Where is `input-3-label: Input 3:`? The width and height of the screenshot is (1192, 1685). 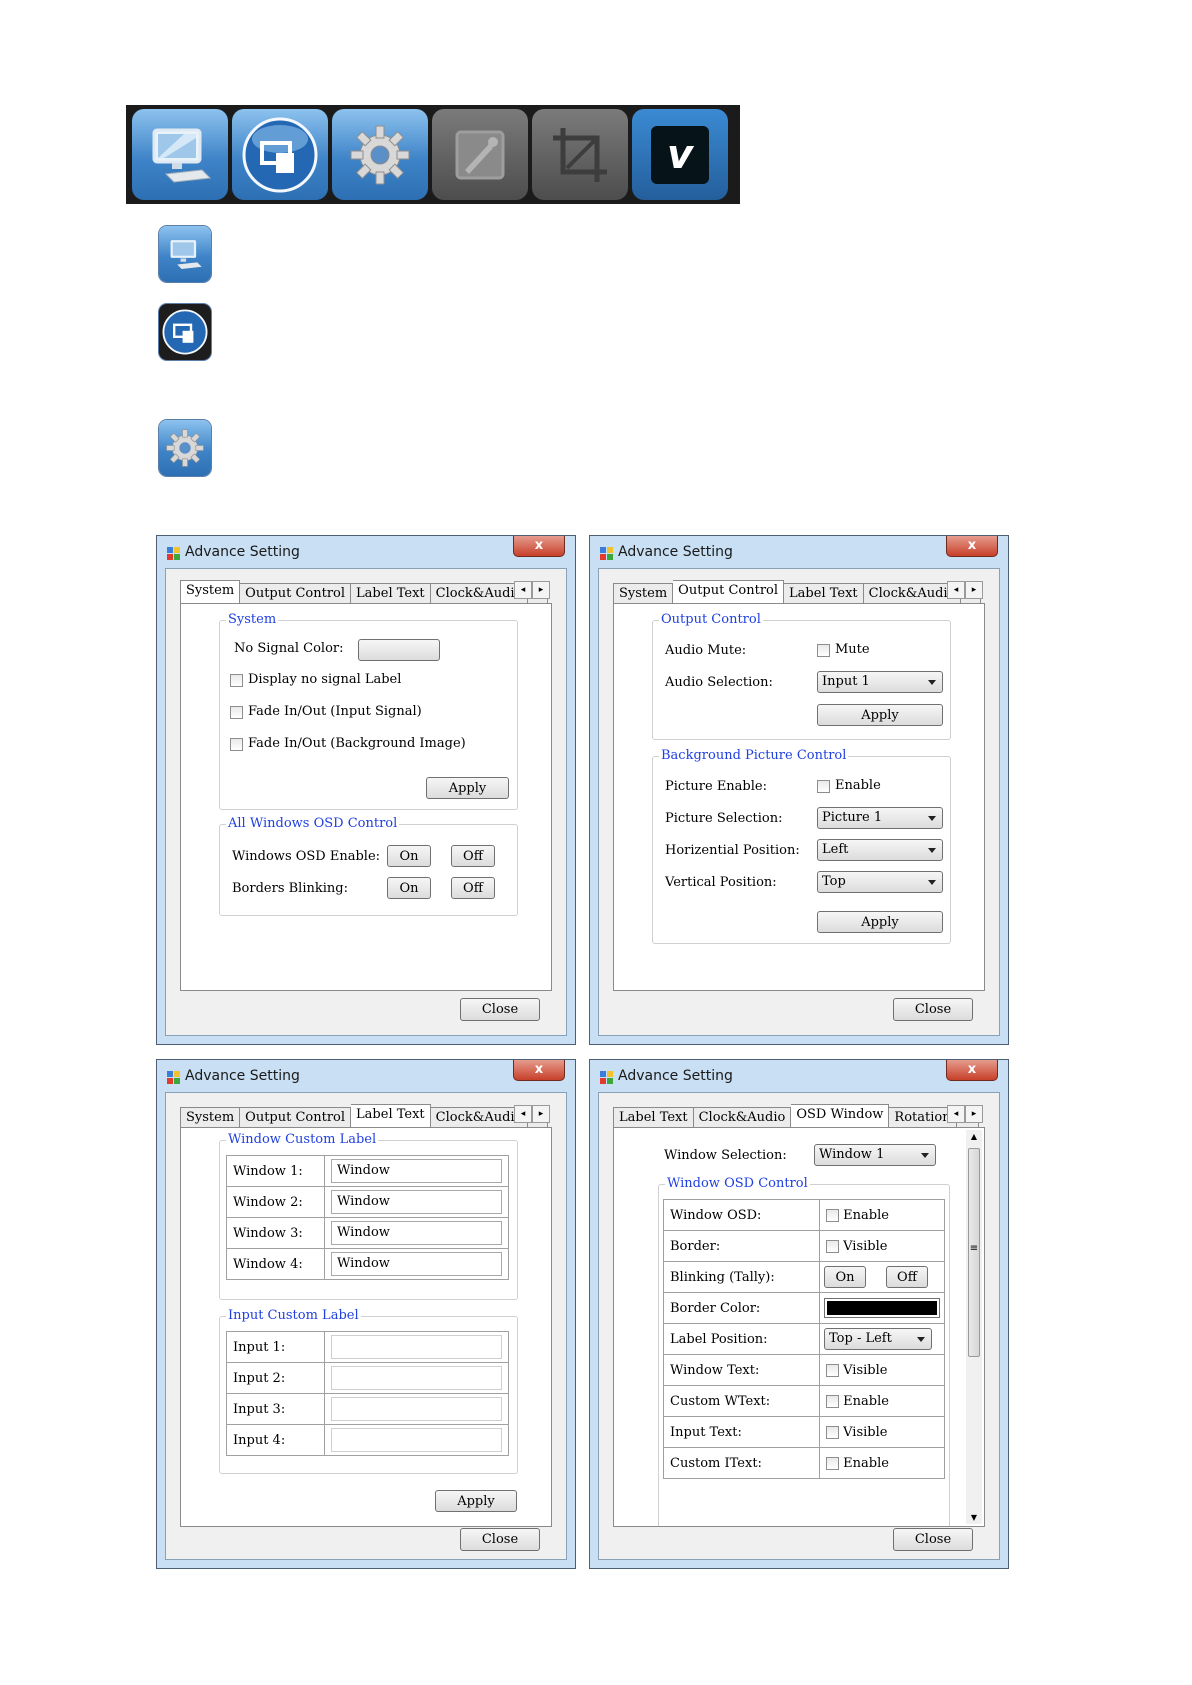
input-3-label: Input 3: is located at coordinates (275, 1409).